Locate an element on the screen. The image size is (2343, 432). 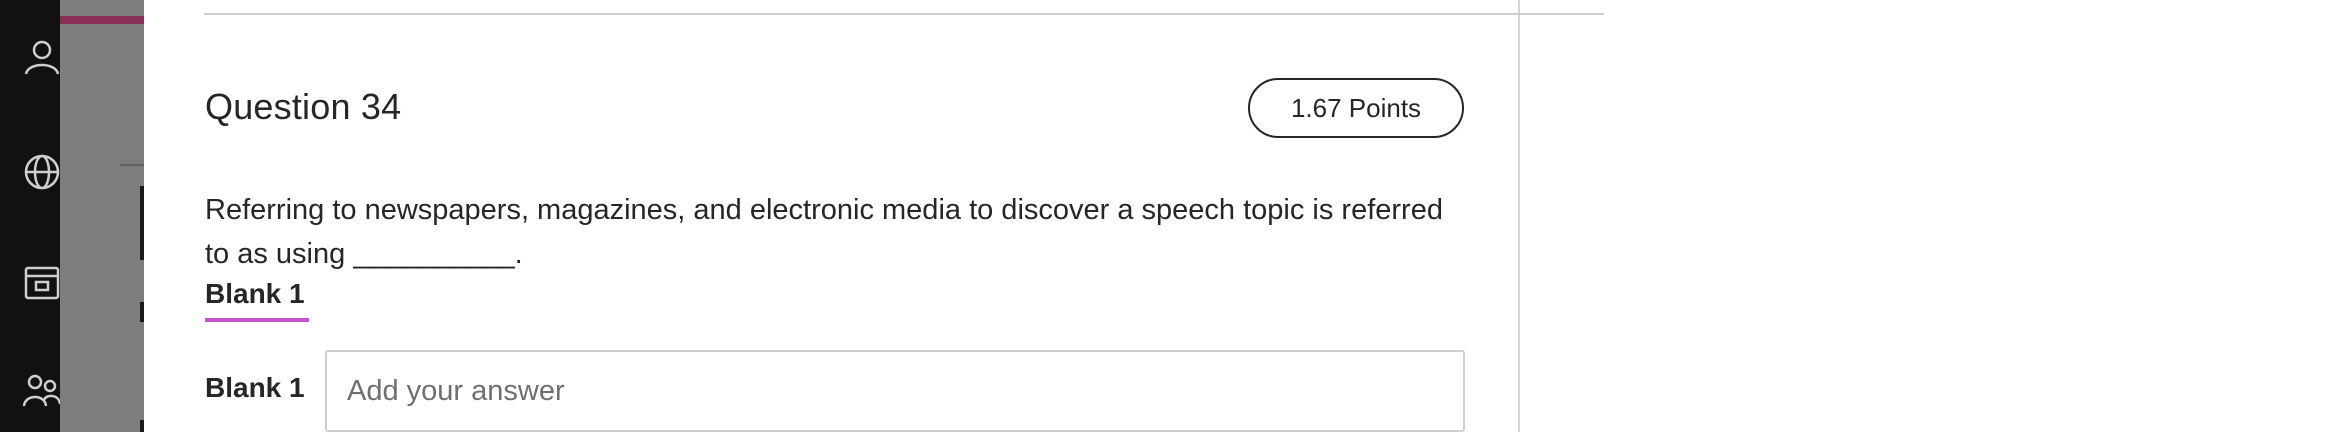
people-icon is located at coordinates (42, 390).